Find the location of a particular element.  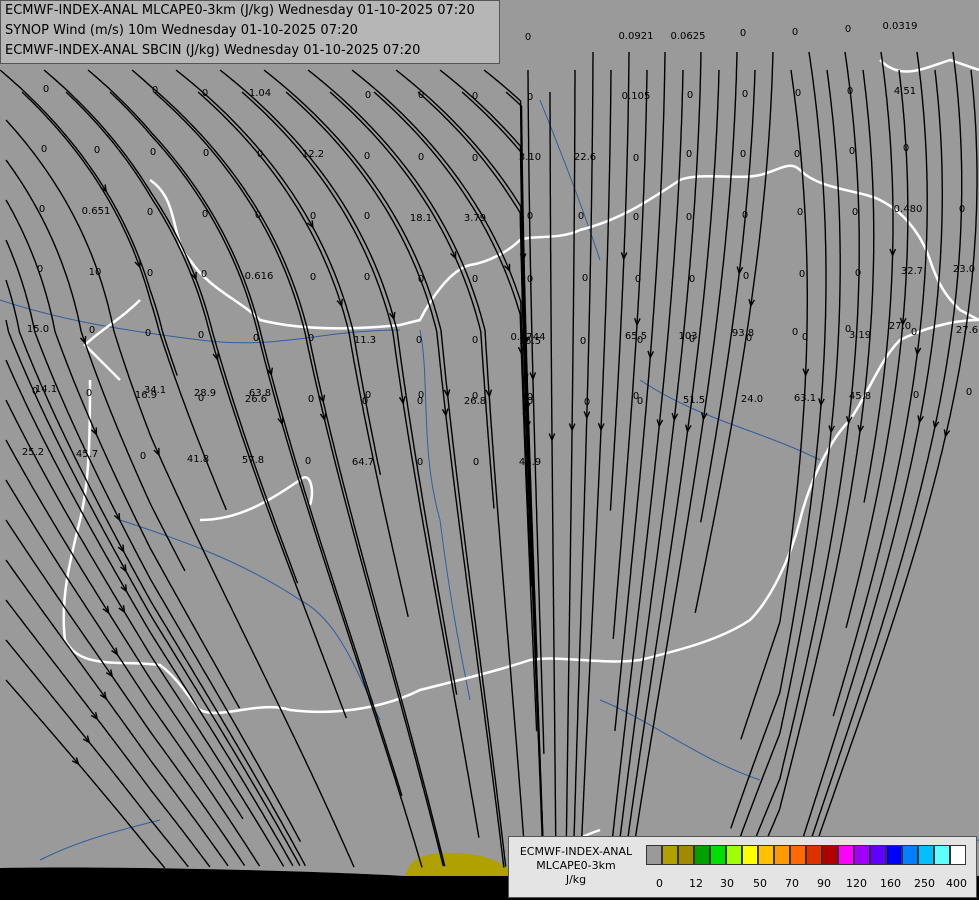

cin-value-label: 45.8 is located at coordinates (860, 396).